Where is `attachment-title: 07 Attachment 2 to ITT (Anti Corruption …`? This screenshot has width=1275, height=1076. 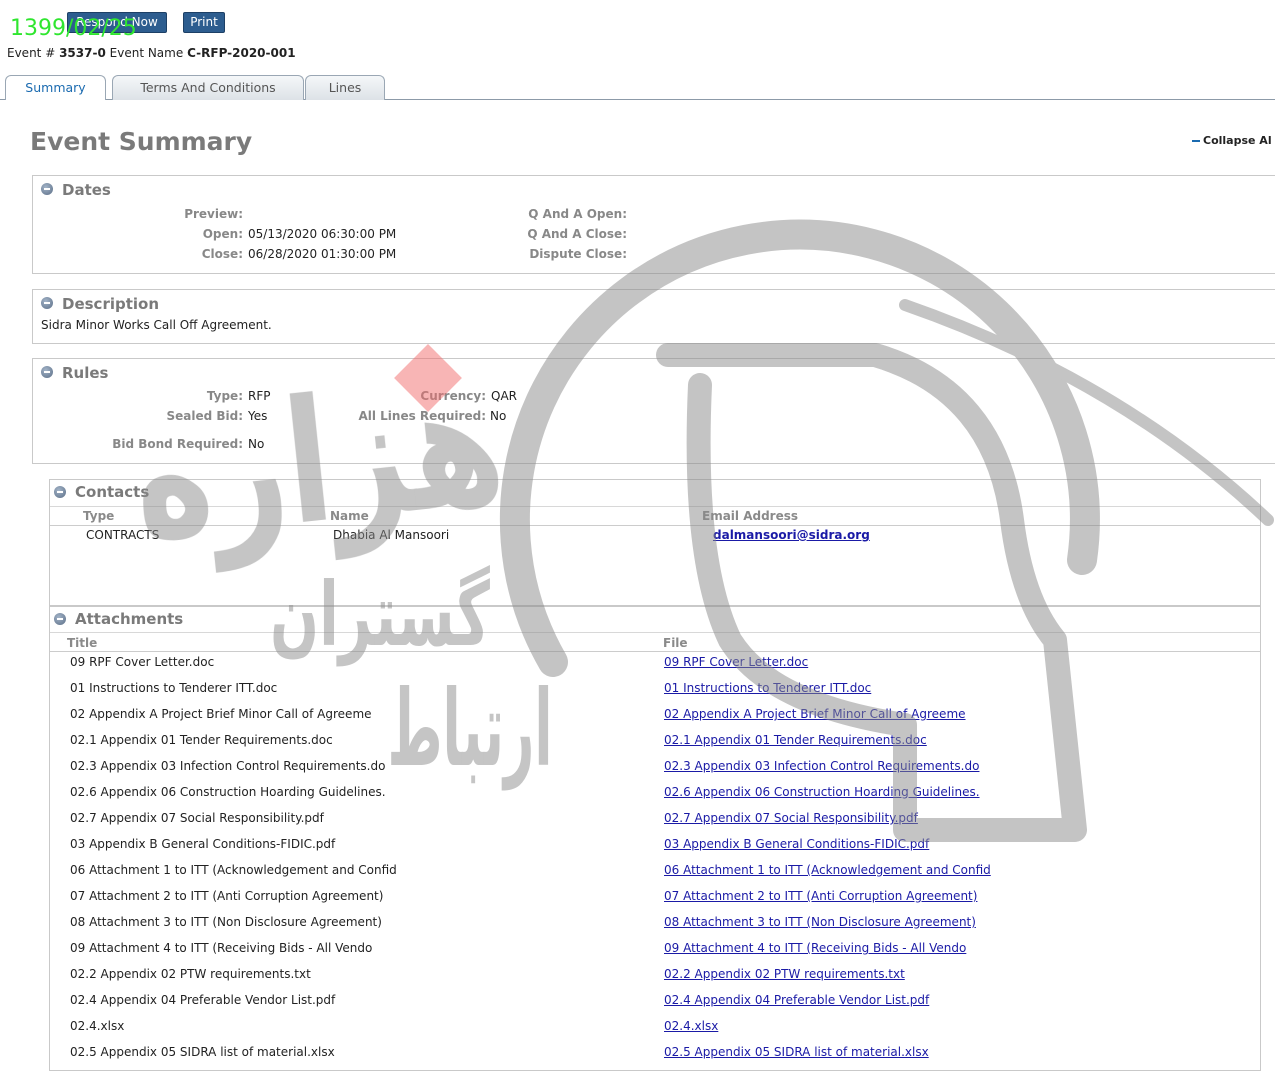 attachment-title: 07 Attachment 2 to ITT (Anti Corruption … is located at coordinates (227, 896).